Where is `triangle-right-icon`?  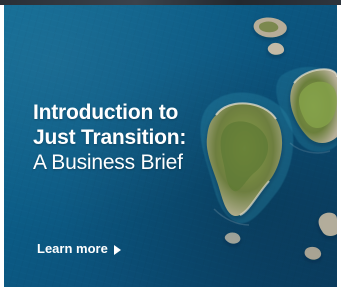 triangle-right-icon is located at coordinates (117, 249).